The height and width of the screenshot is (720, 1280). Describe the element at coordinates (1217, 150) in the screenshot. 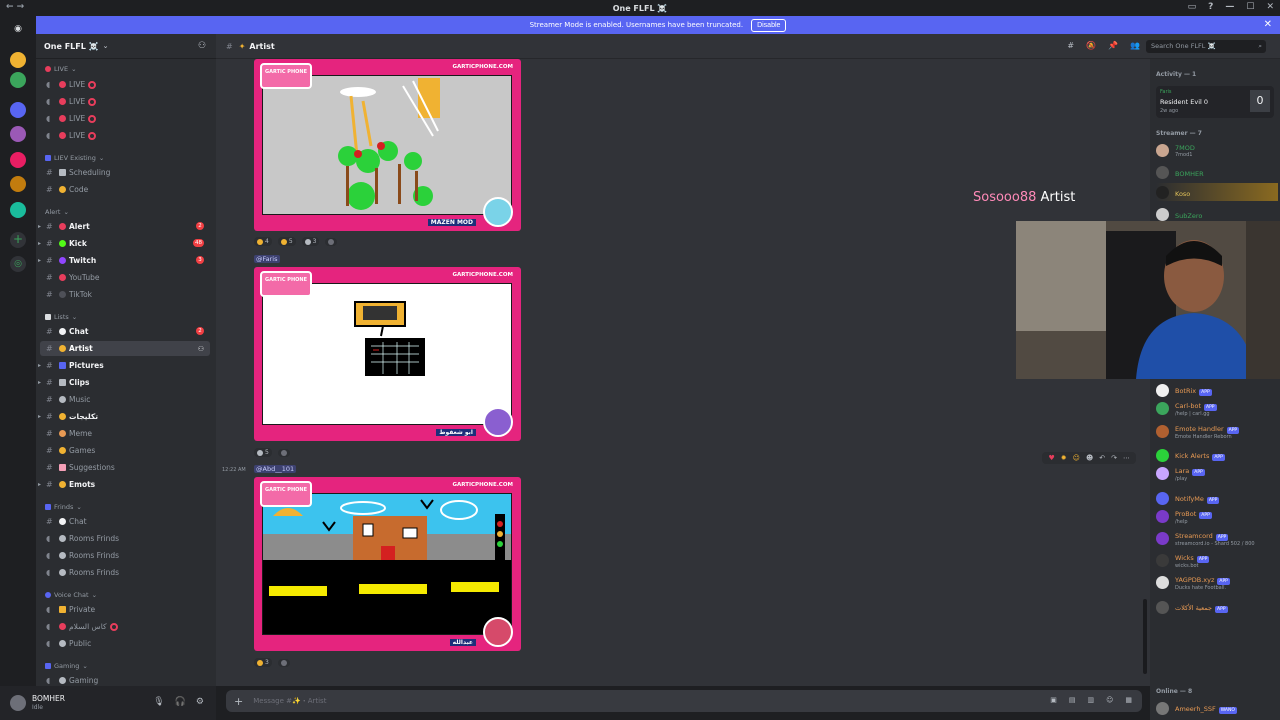

I see `member-item: 7MOD 7mod1` at that location.